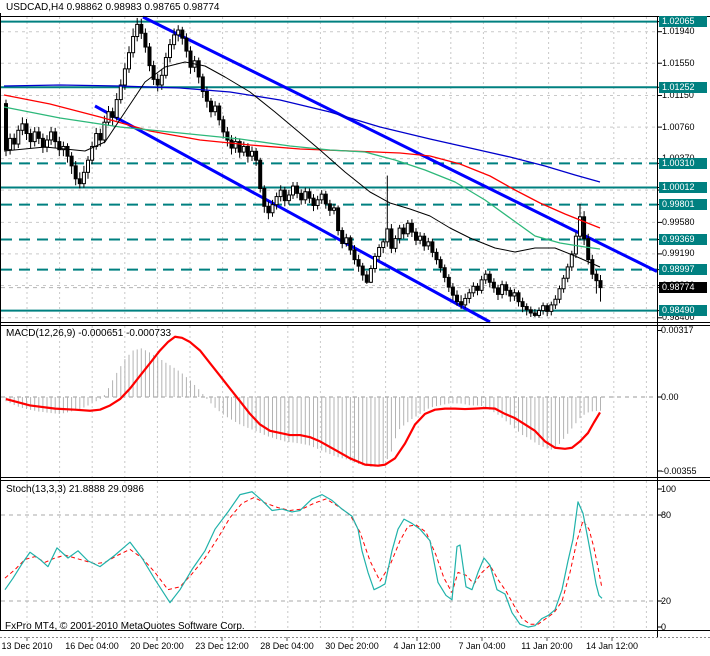 This screenshot has height=656, width=710. I want to click on macd-indicator-label: MACD(12,26,9) -0.000651 -0.000733, so click(89, 333).